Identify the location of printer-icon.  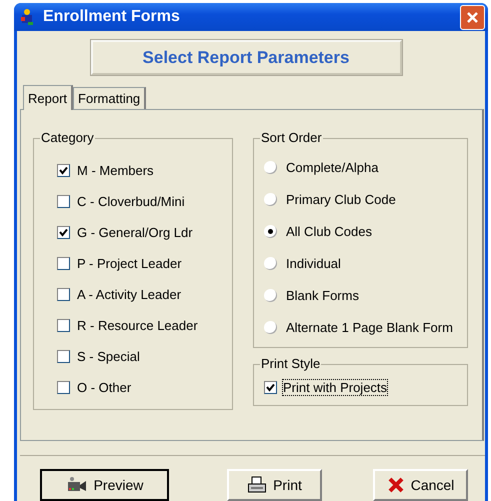
(257, 485).